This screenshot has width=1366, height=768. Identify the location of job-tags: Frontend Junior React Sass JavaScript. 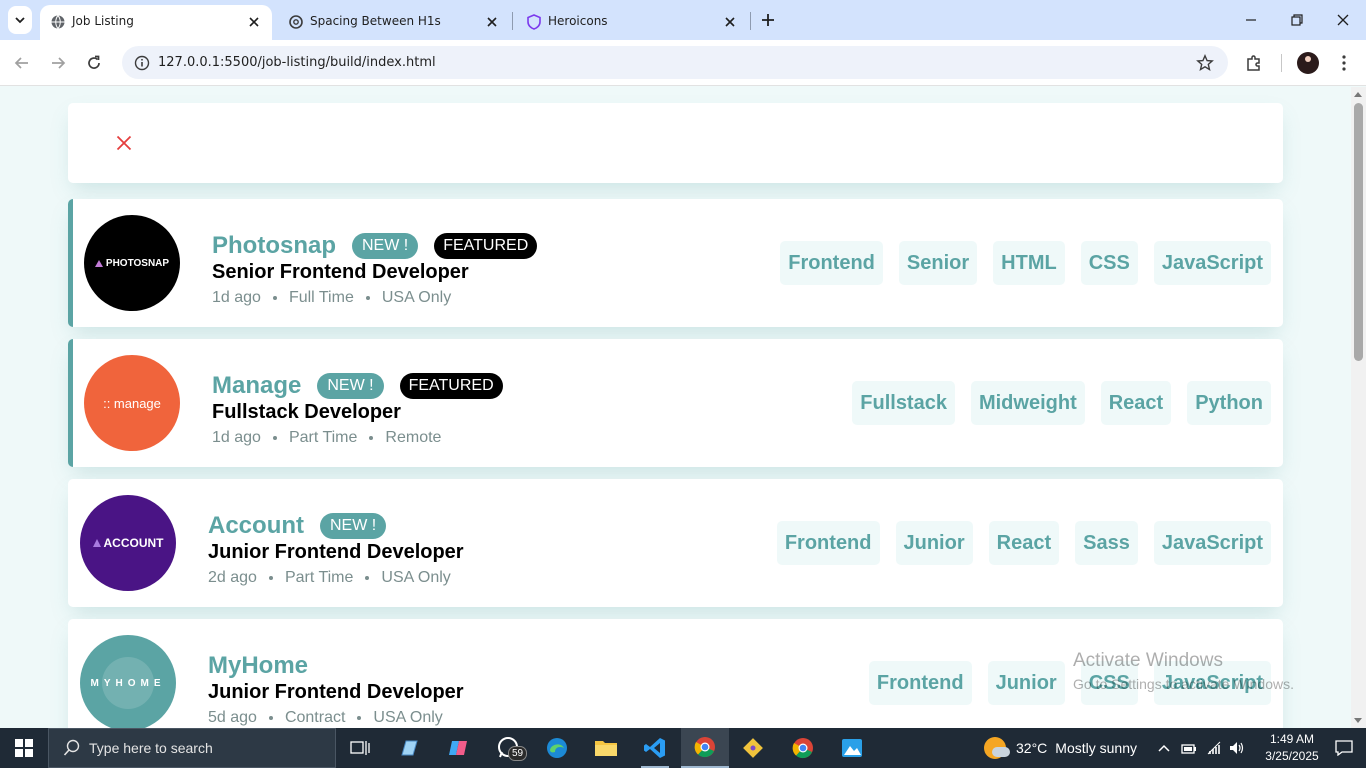
(1023, 543).